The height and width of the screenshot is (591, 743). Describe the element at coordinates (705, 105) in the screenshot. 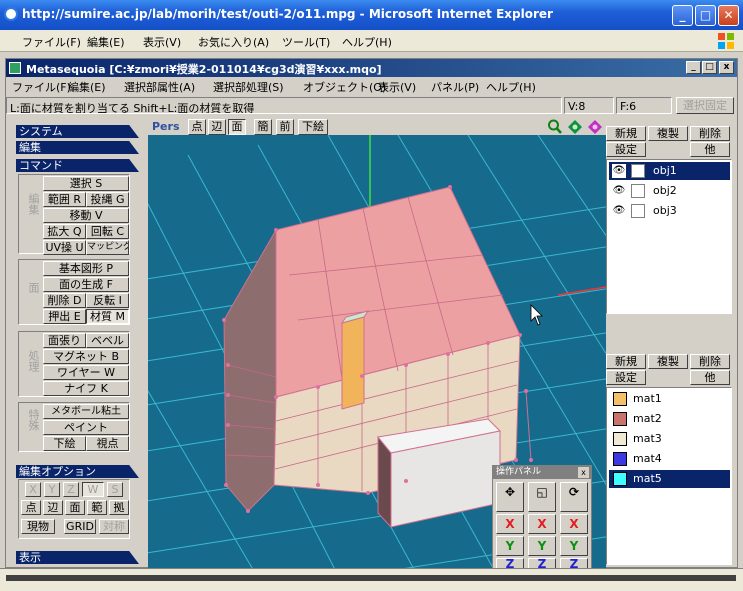

I see `selection-lock-button: 選択固定` at that location.